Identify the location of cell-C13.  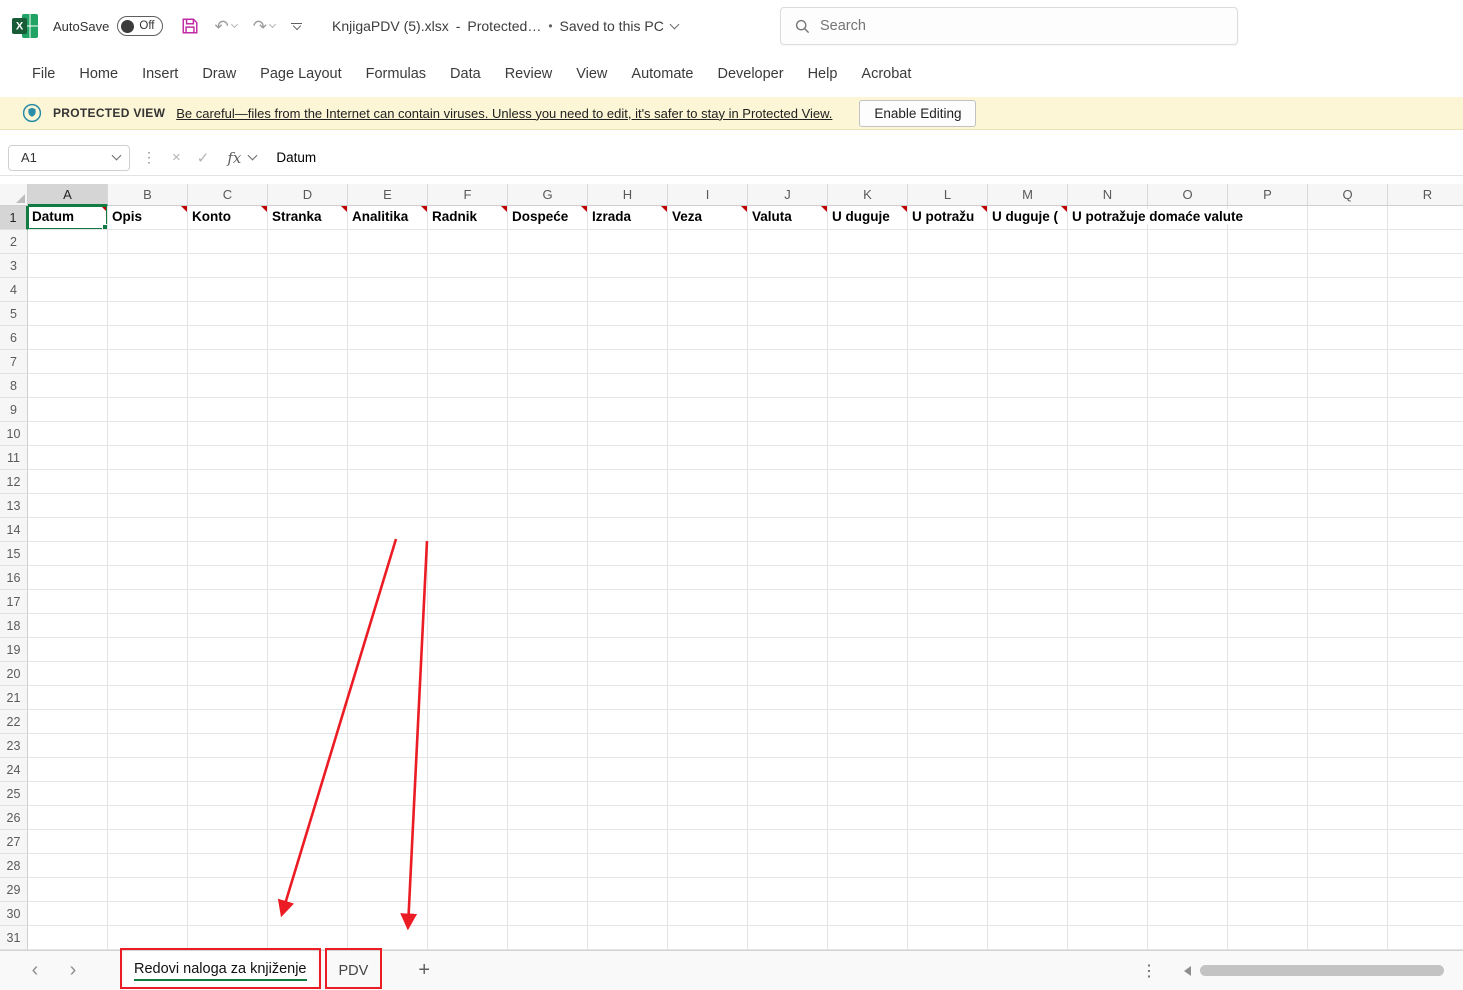
(228, 506).